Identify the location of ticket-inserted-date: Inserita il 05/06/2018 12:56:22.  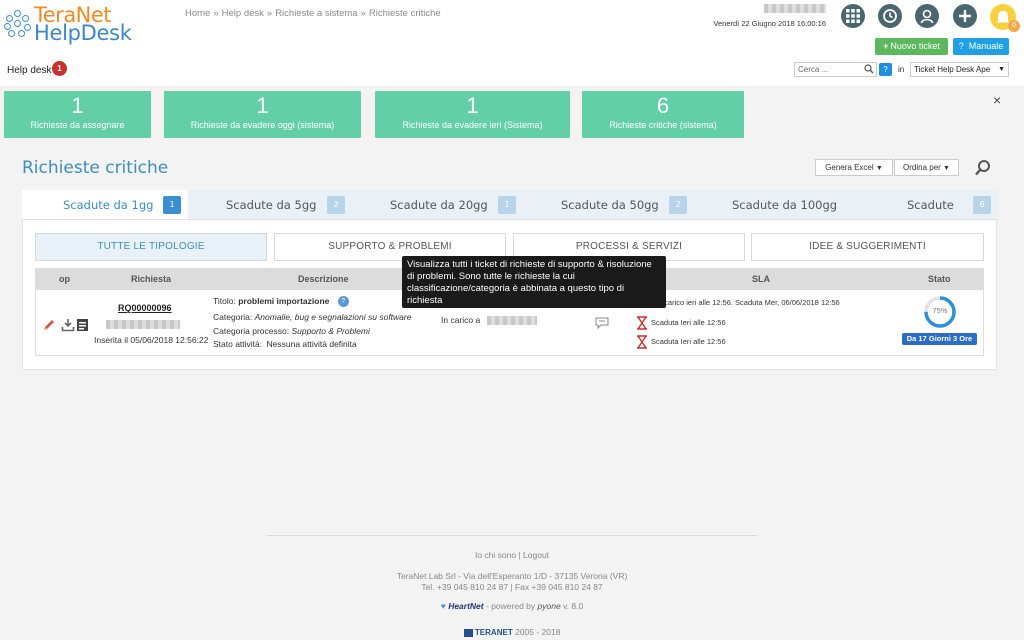
(151, 340).